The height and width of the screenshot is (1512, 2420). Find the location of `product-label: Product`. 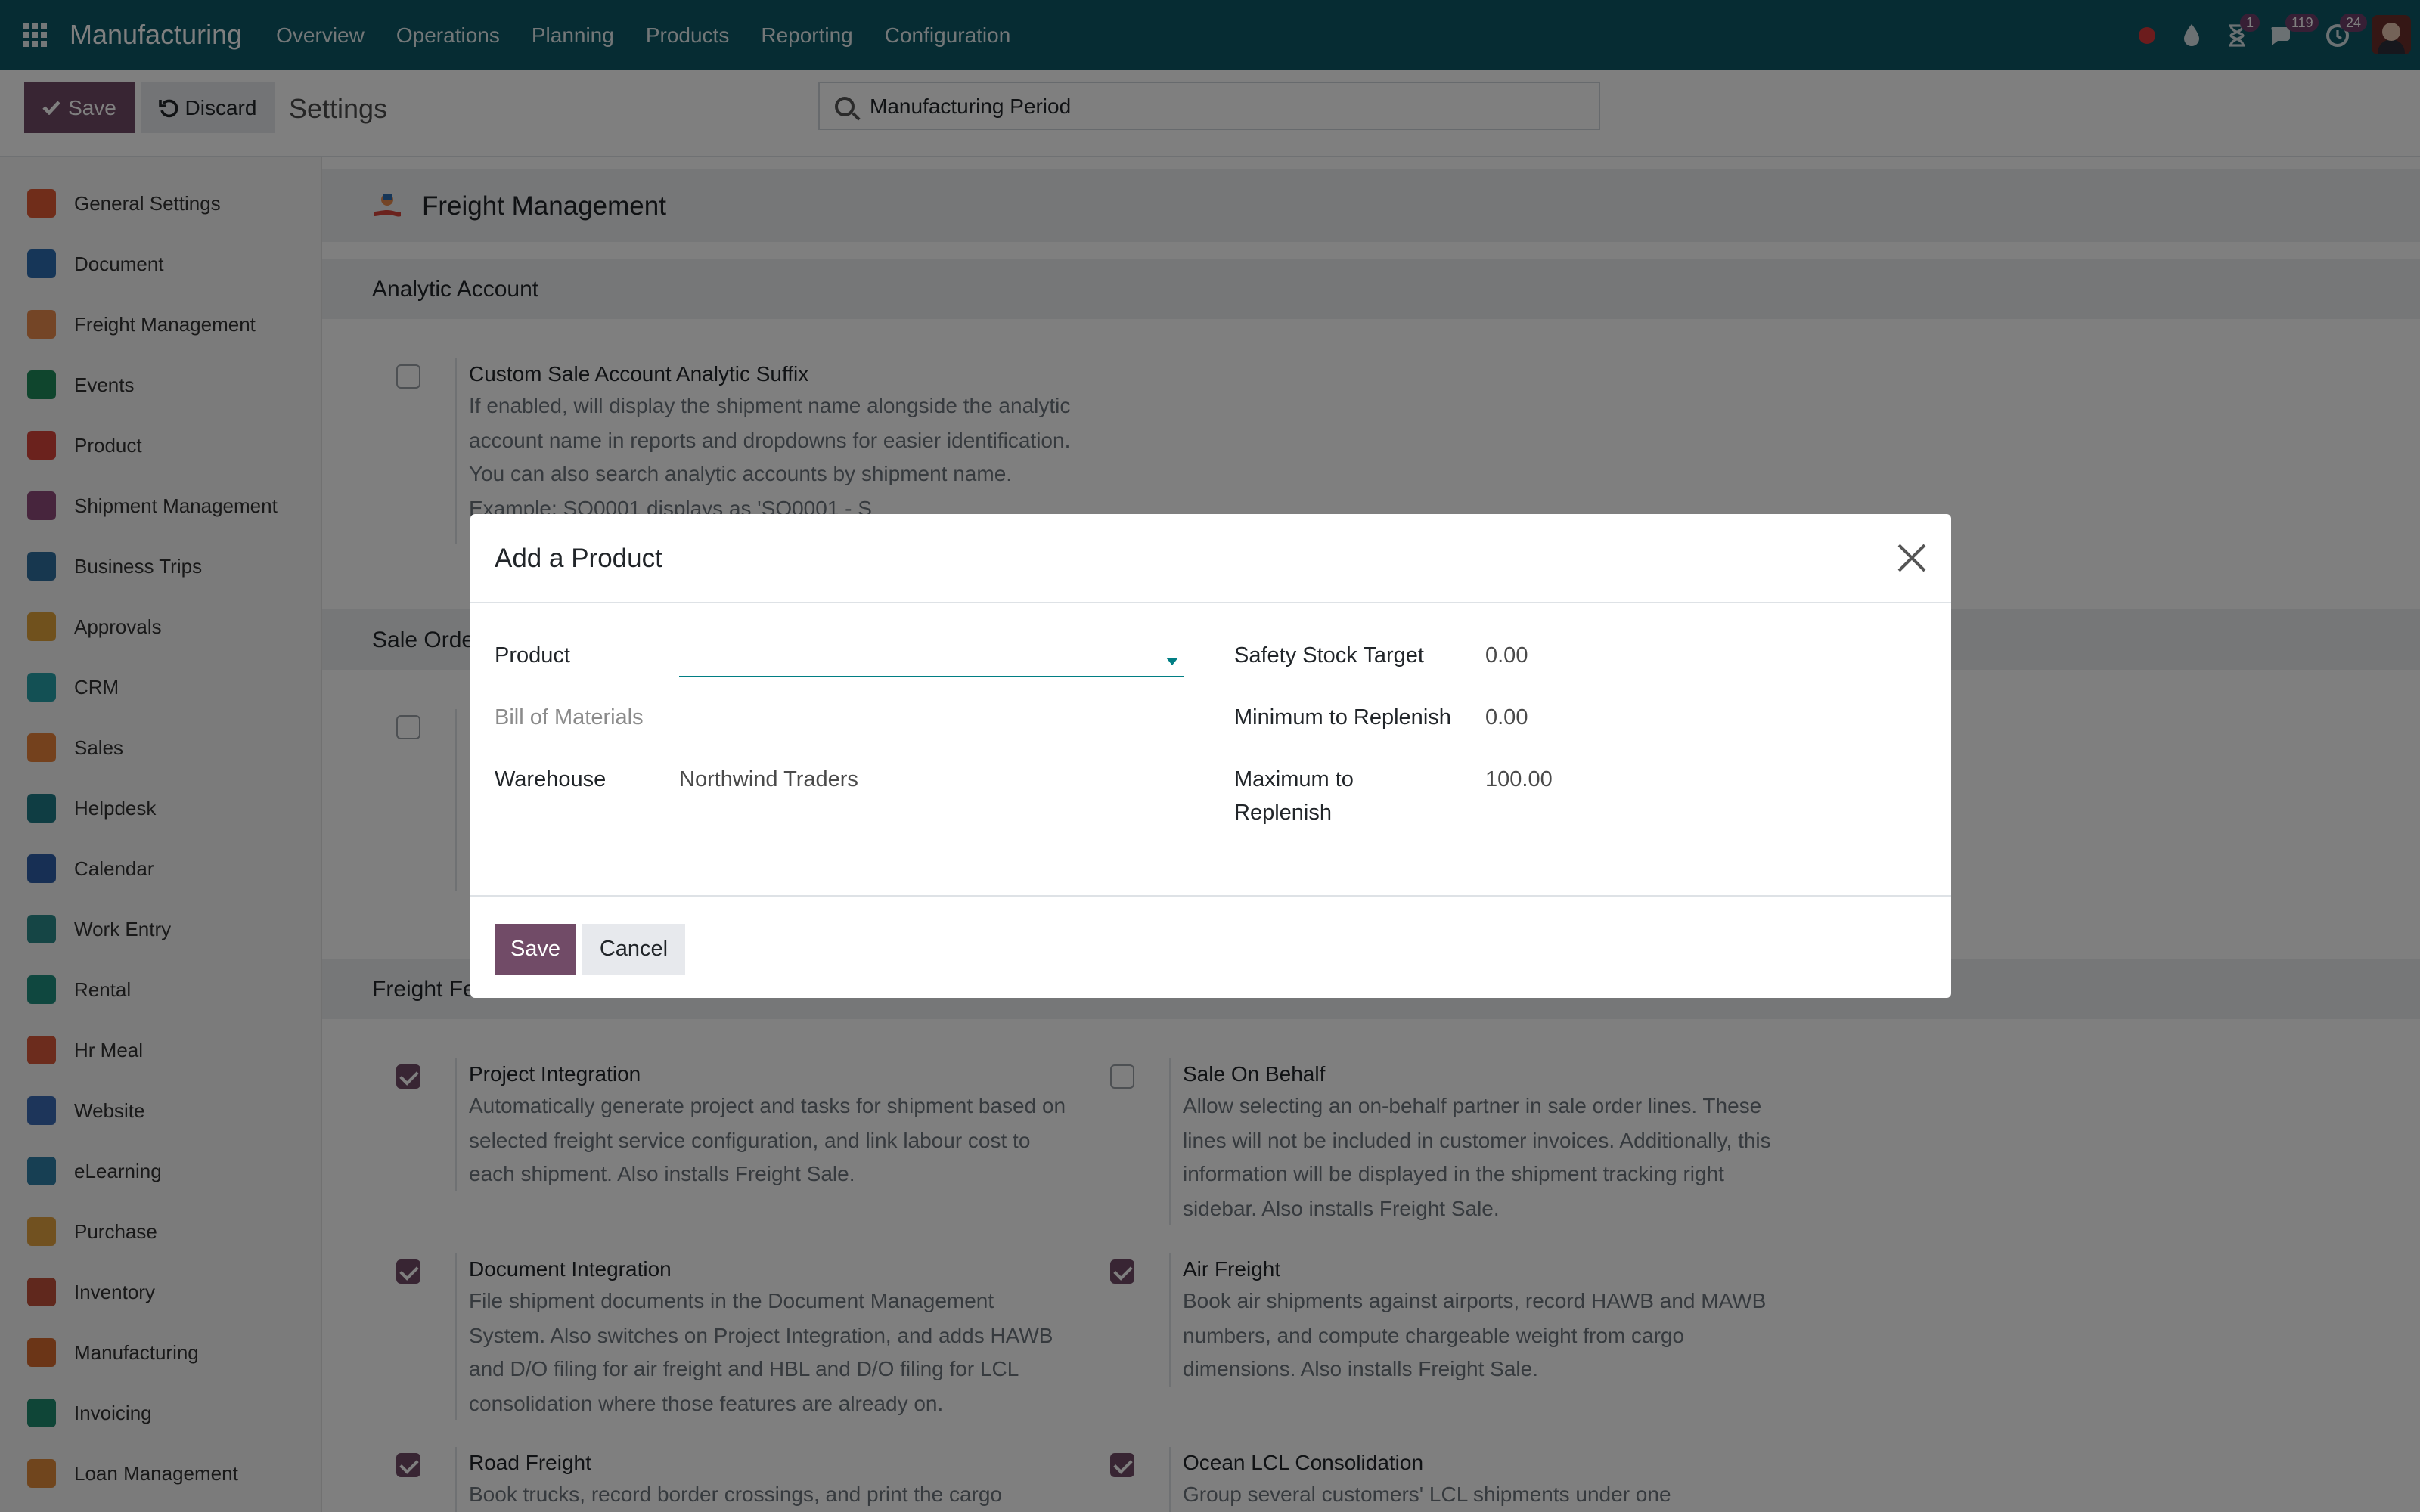

product-label: Product is located at coordinates (532, 656).